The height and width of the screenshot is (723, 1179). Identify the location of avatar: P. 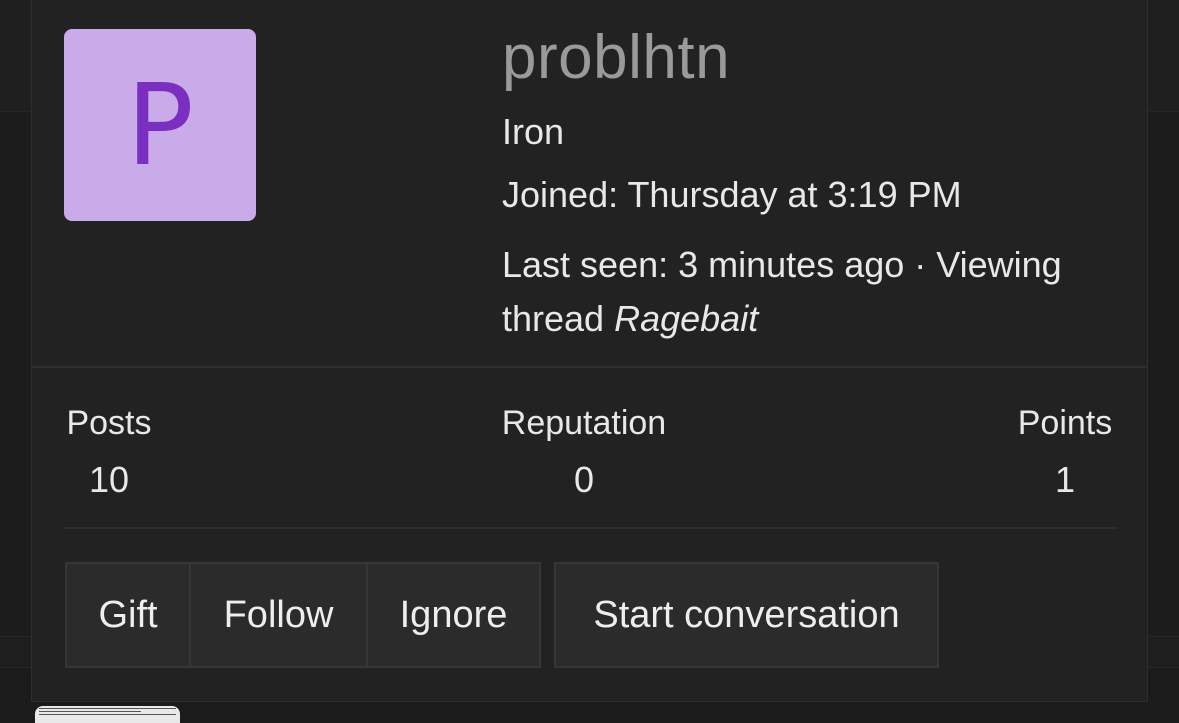
(160, 125).